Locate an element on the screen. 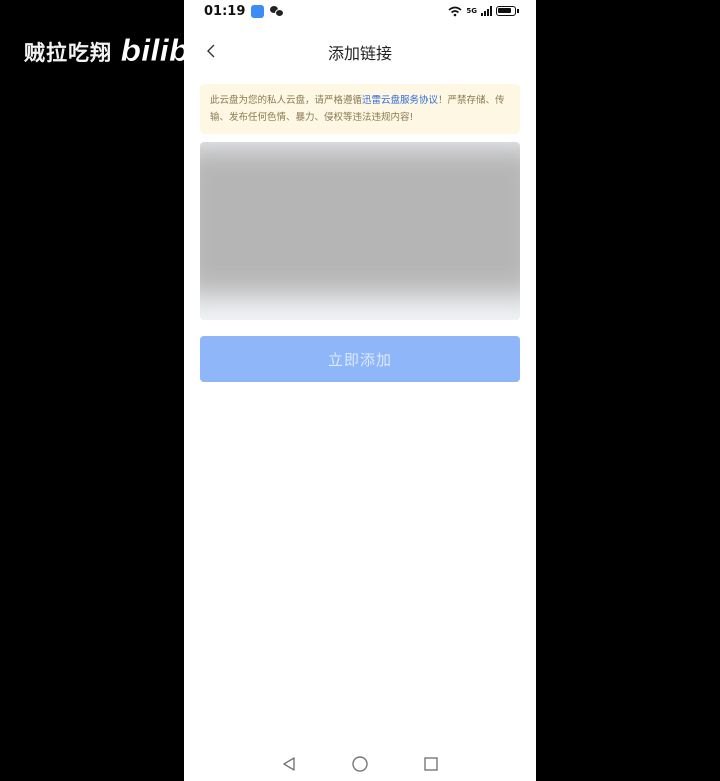 Image resolution: width=720 pixels, height=781 pixels. status-time: 01:19 is located at coordinates (225, 11).